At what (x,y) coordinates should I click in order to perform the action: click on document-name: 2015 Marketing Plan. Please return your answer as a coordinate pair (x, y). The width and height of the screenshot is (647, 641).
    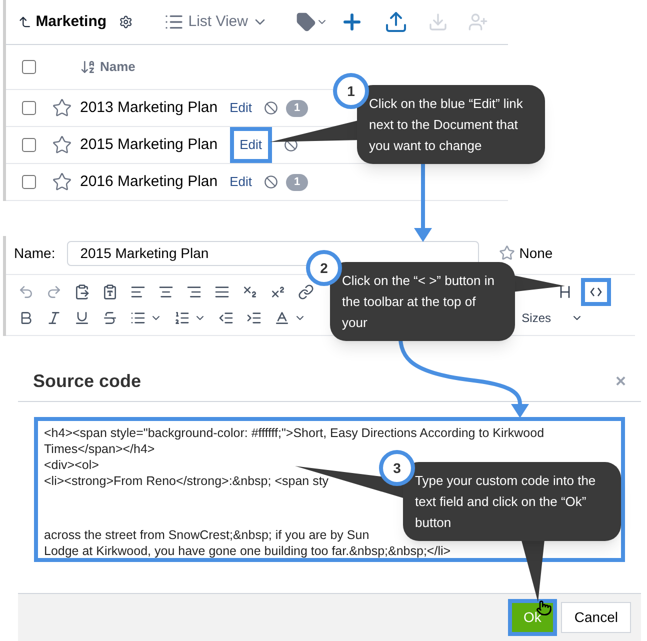
    Looking at the image, I should click on (149, 145).